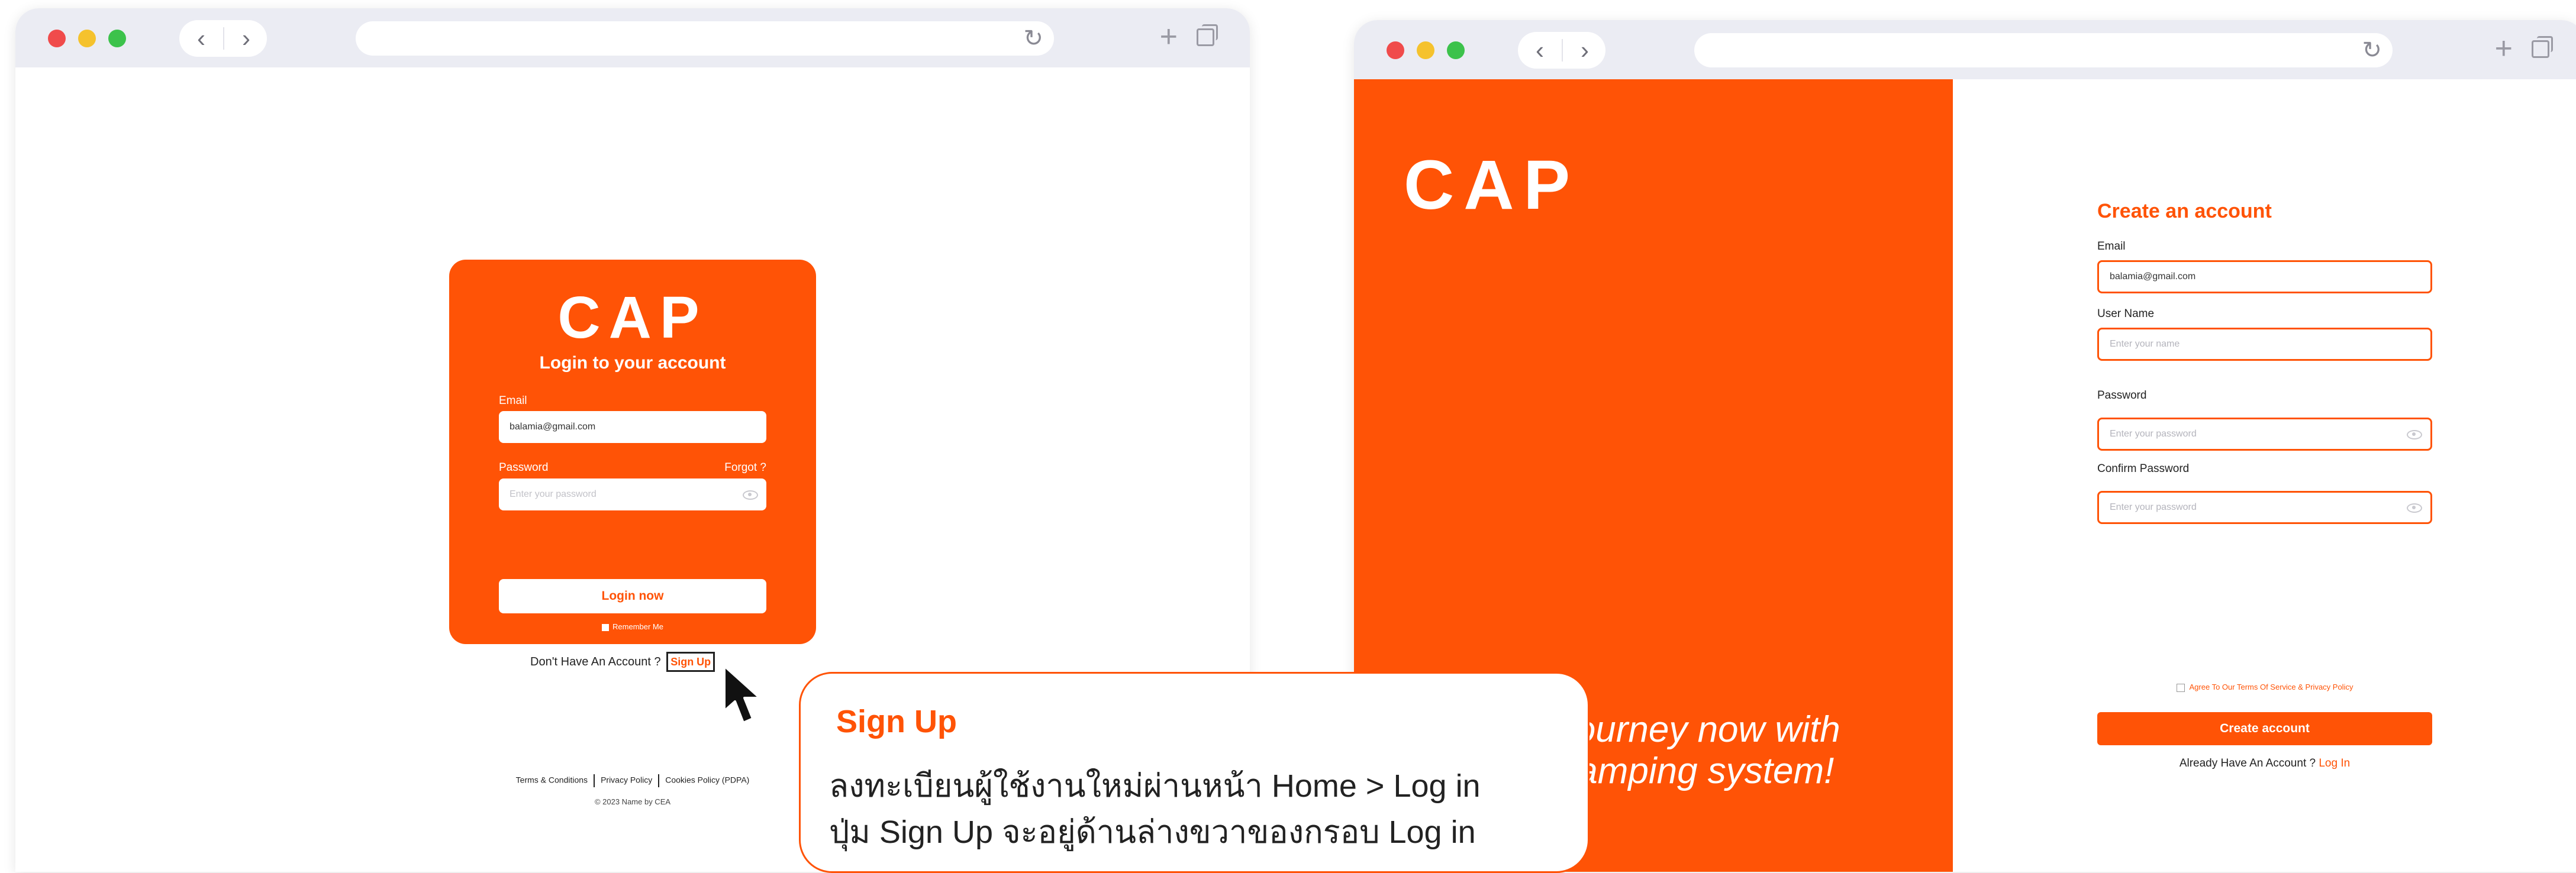 This screenshot has height=873, width=2576. I want to click on login-prompt: Already Have An Account ? Log In, so click(2264, 763).